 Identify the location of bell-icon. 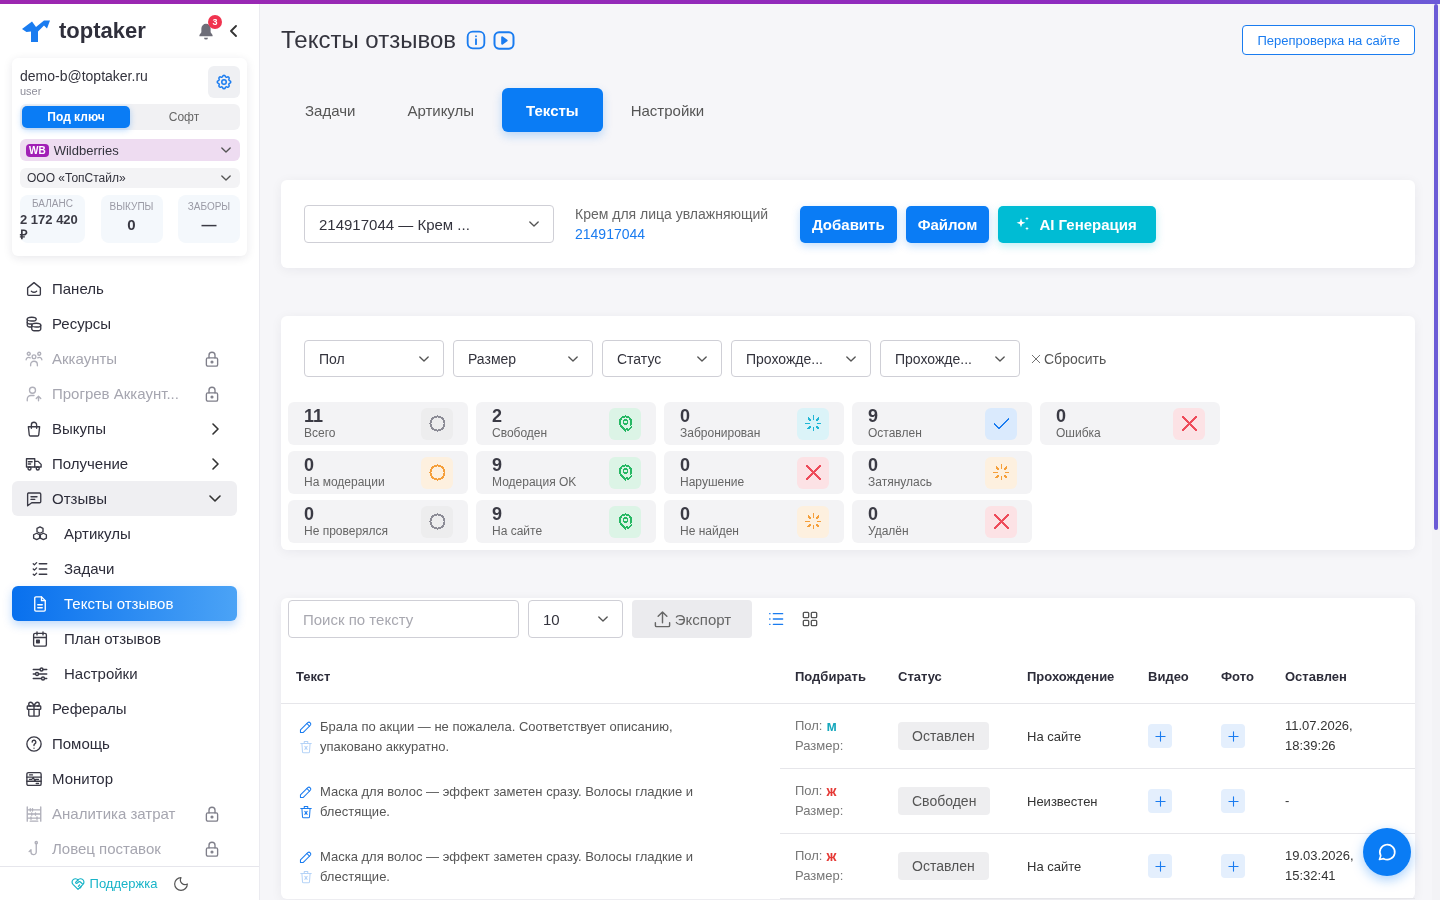
(206, 31).